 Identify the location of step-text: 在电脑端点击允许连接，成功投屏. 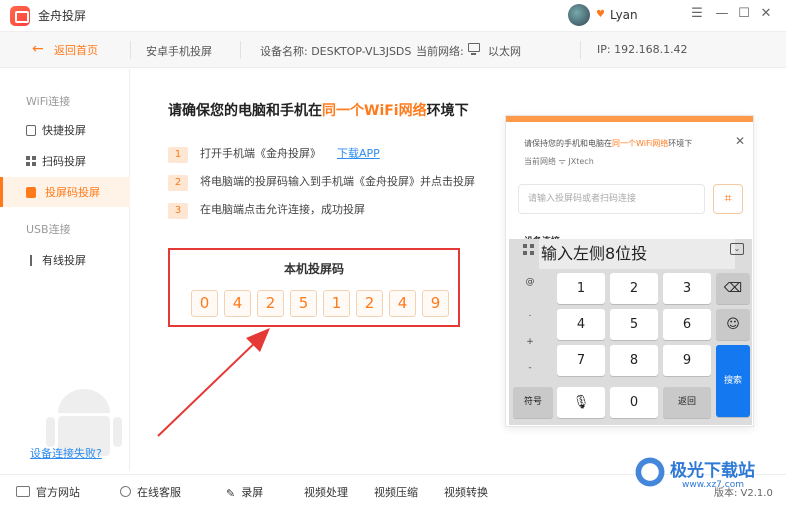
(282, 209).